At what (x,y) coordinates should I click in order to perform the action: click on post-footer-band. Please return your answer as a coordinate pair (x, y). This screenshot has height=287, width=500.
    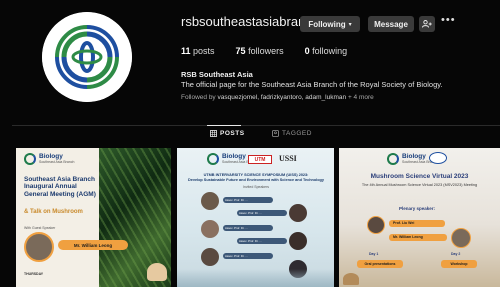
    Looking at the image, I should click on (255, 278).